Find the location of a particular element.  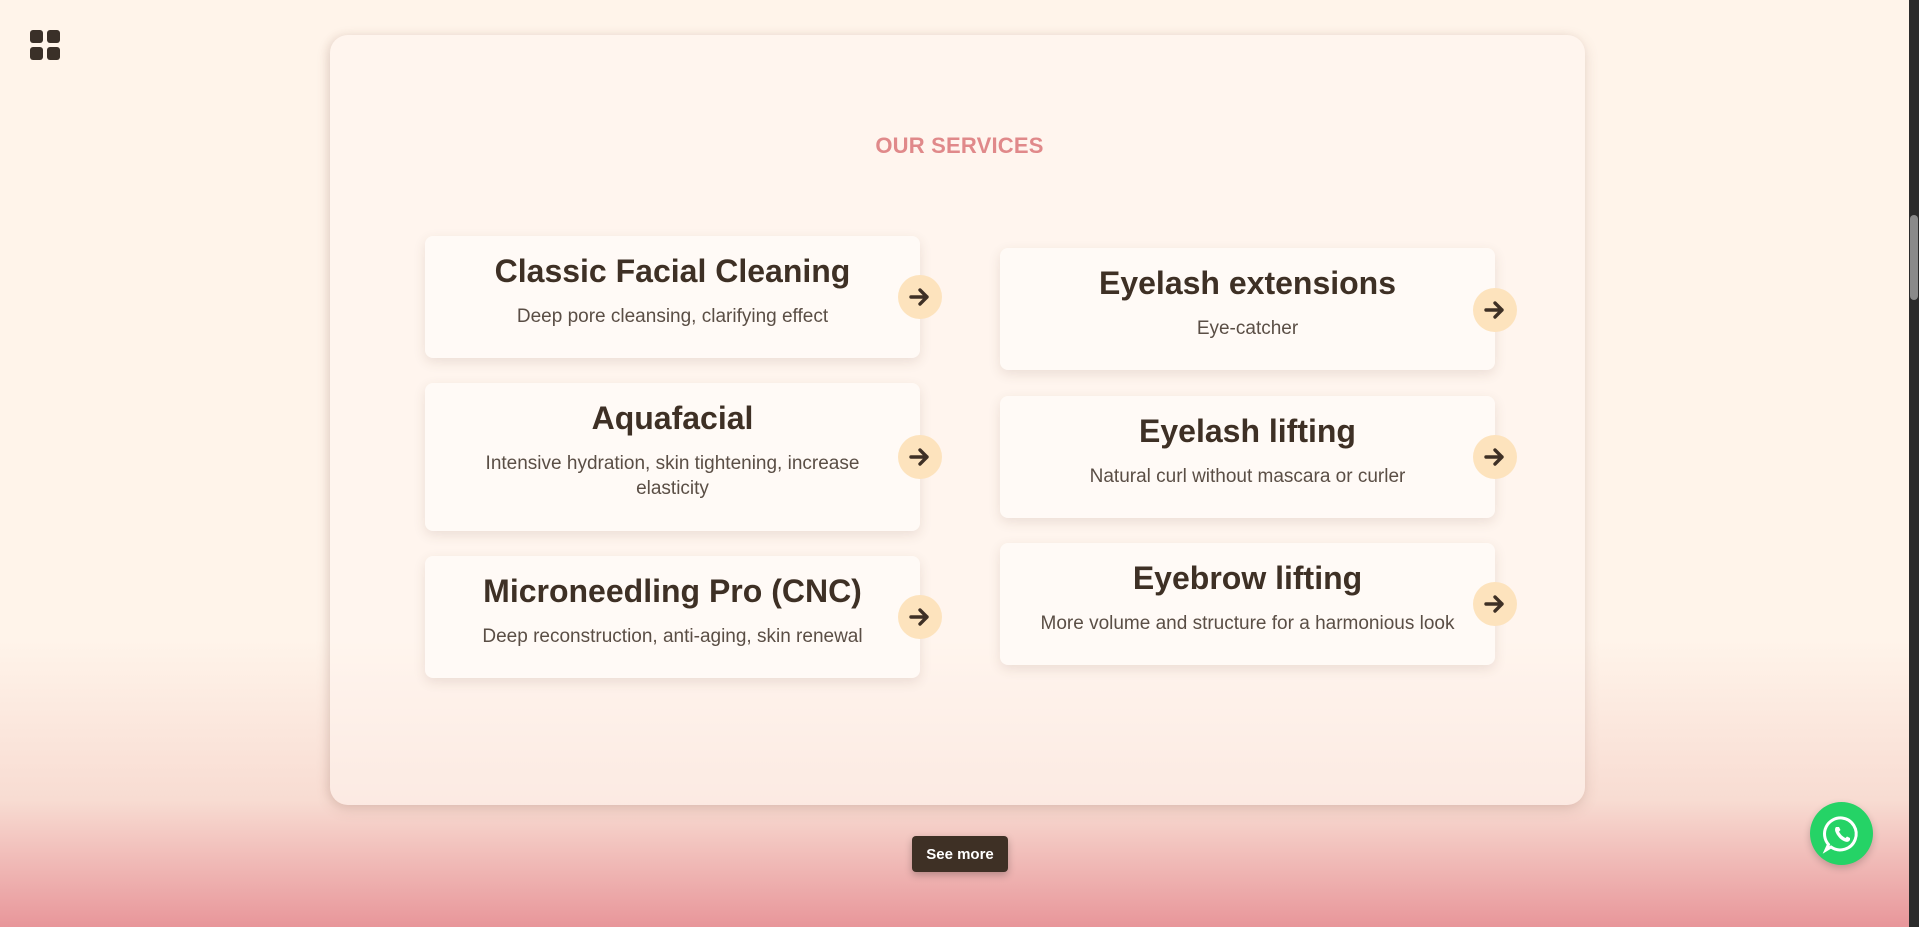

service-card-eyelash-extensions: Eyelash extensions Eye-catcher is located at coordinates (1247, 309).